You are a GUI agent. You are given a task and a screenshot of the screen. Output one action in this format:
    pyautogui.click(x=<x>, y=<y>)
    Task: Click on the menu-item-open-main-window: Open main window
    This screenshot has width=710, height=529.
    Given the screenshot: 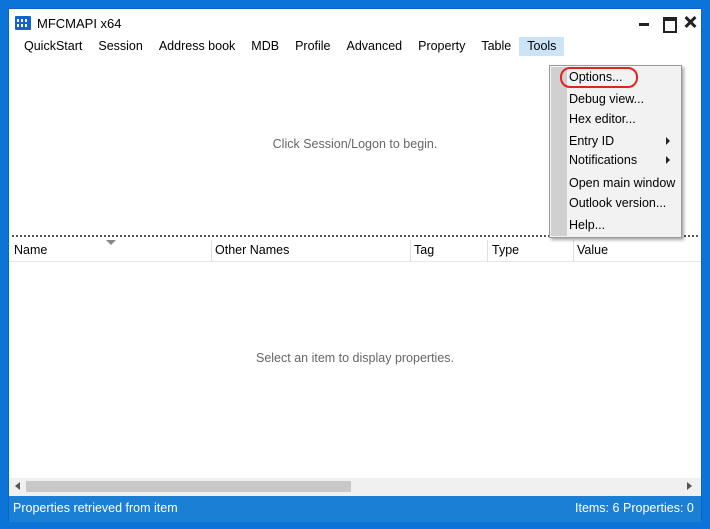 What is the action you would take?
    pyautogui.click(x=622, y=183)
    